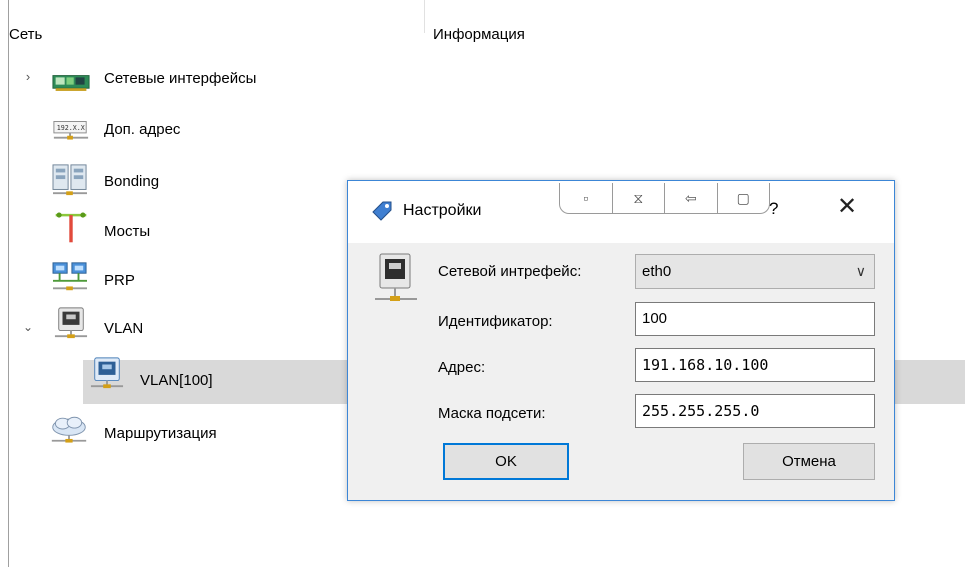  Describe the element at coordinates (755, 319) in the screenshot. I see `id-field: 100` at that location.